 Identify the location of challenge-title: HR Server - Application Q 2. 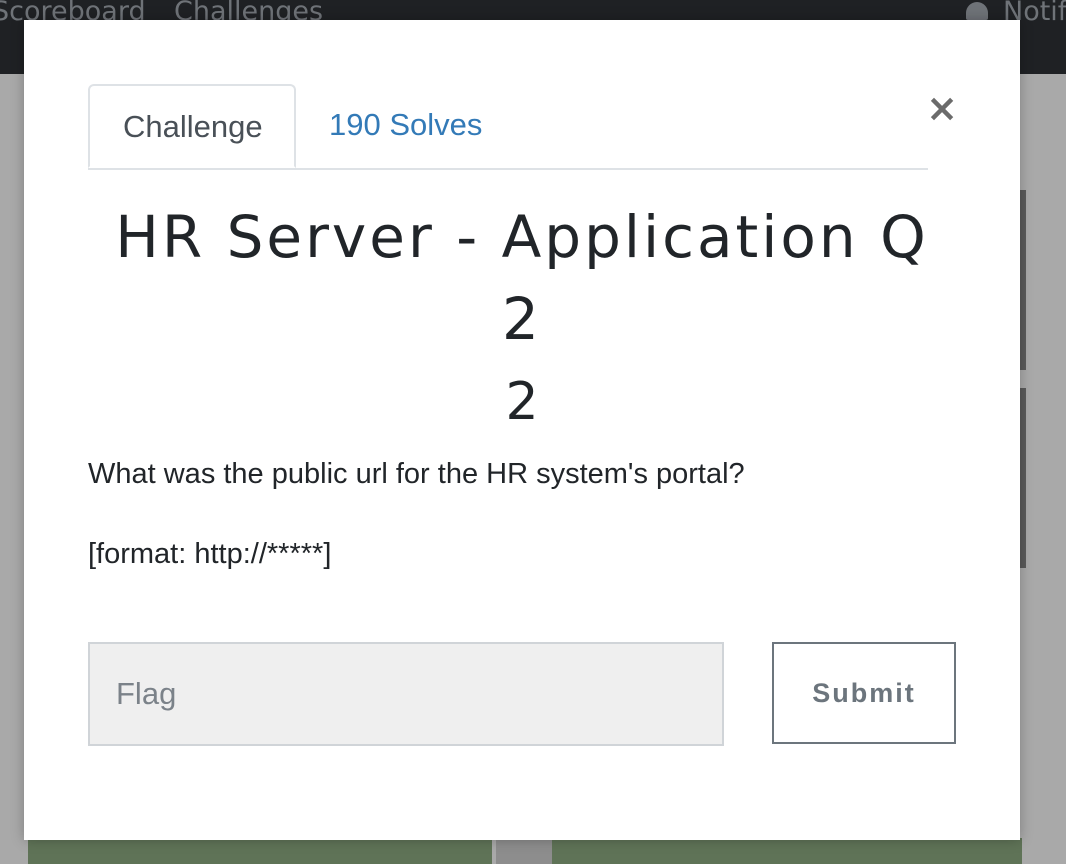
(522, 278).